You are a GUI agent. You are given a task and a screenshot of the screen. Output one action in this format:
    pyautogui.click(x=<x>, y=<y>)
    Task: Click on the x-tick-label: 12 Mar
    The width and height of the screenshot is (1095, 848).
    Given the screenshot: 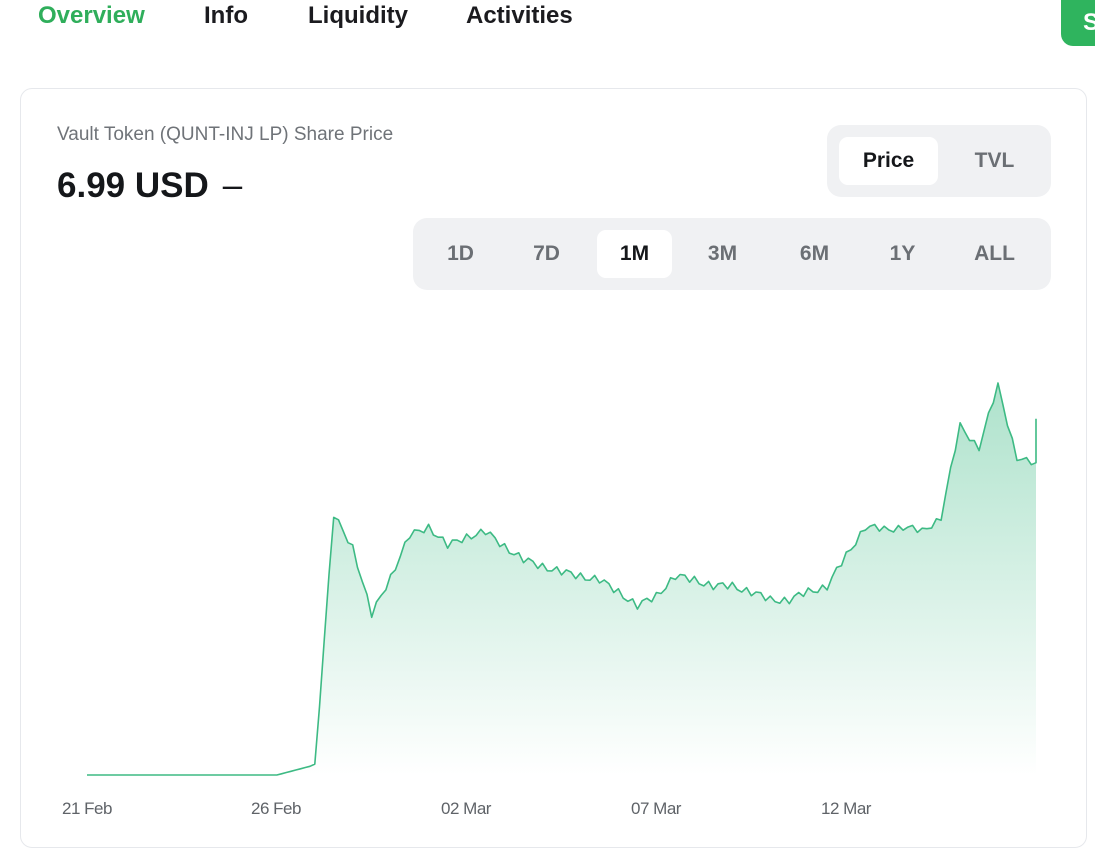 What is the action you would take?
    pyautogui.click(x=846, y=808)
    